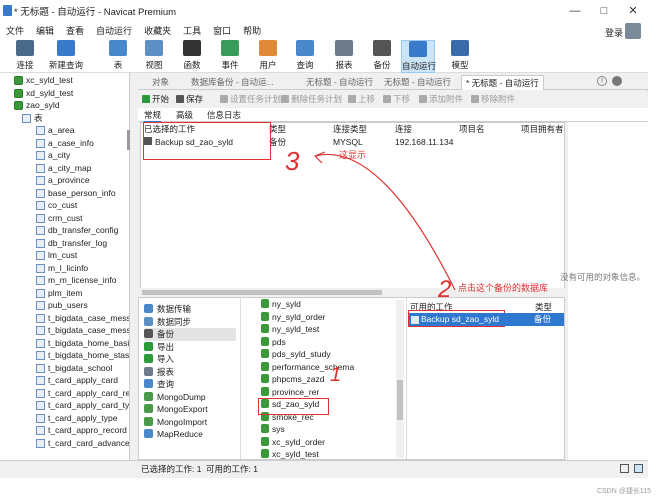  Describe the element at coordinates (415, 320) in the screenshot. I see `backup-icon` at that location.